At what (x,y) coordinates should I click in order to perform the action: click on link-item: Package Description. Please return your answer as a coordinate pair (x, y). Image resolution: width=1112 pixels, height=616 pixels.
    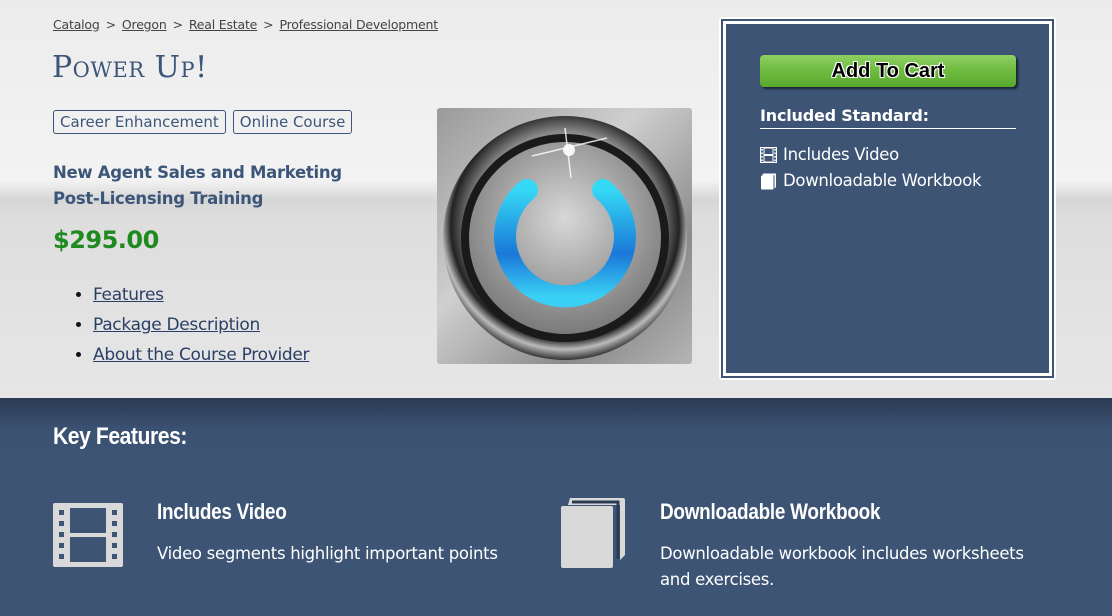
    Looking at the image, I should click on (201, 325).